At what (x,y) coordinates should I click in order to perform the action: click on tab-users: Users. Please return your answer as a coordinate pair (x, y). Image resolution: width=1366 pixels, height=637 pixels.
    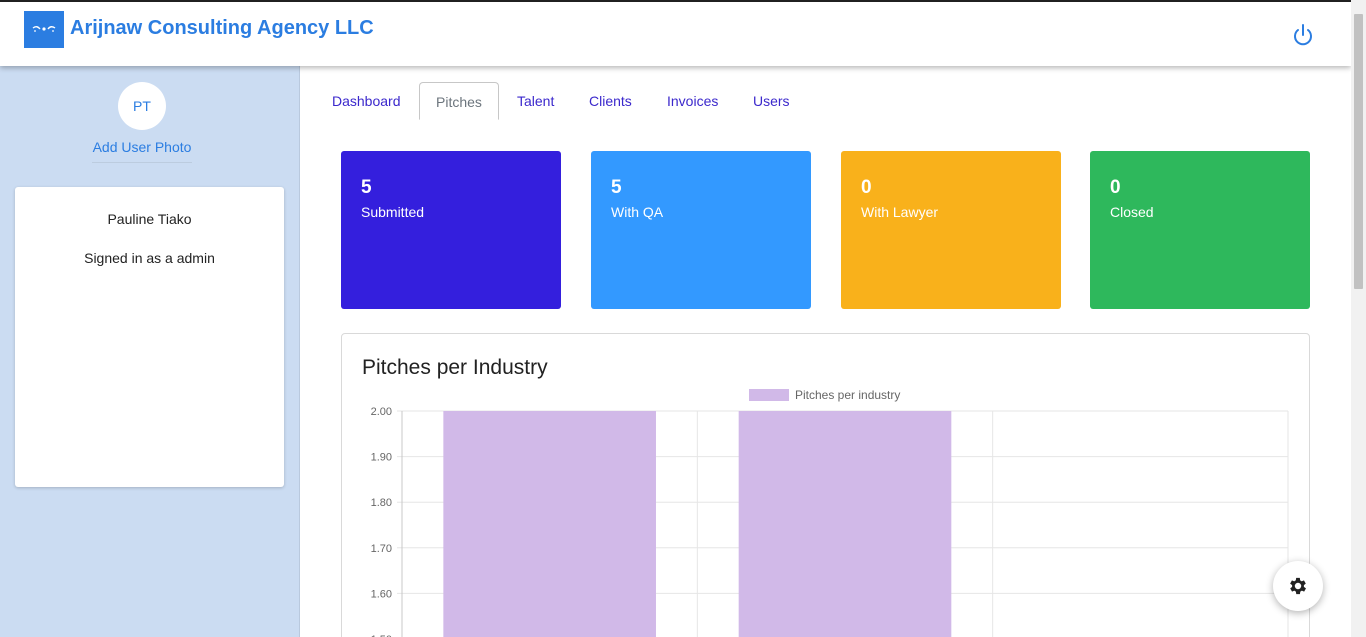
    Looking at the image, I should click on (771, 101).